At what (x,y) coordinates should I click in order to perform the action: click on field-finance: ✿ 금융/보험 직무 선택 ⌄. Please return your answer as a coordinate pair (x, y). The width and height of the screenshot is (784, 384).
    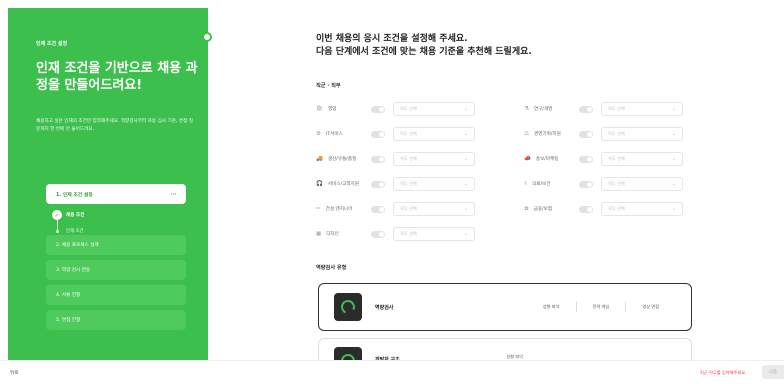
    Looking at the image, I should click on (603, 209).